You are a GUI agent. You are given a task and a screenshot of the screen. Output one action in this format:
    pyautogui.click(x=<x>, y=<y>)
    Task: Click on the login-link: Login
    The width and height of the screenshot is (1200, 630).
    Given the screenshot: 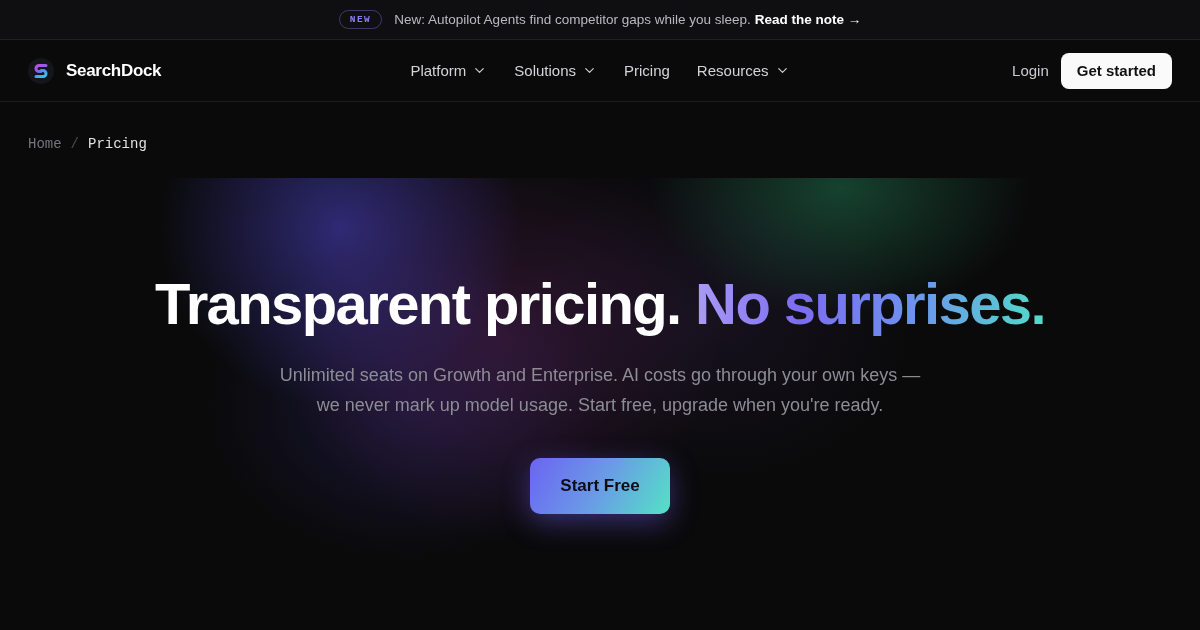 What is the action you would take?
    pyautogui.click(x=1030, y=70)
    